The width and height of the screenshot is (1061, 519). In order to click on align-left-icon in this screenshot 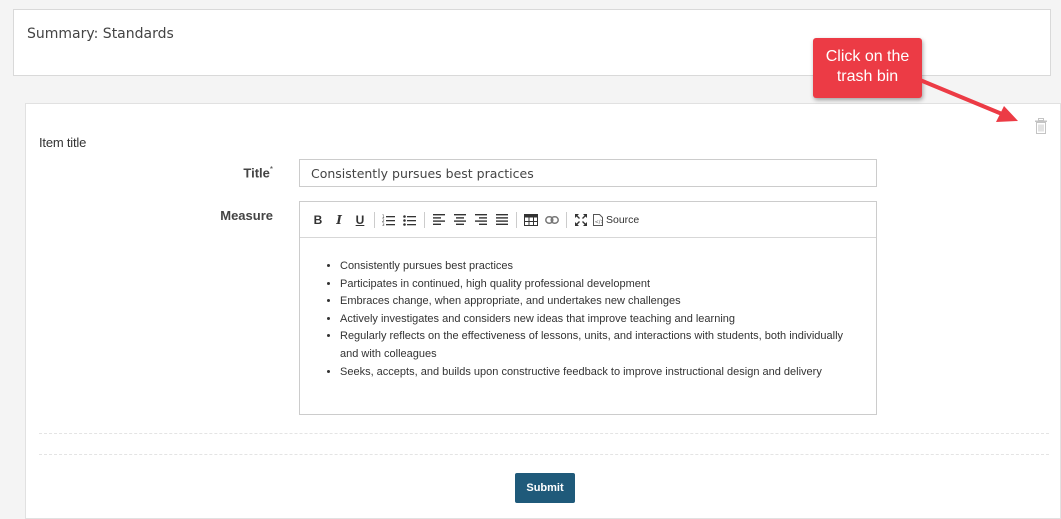, I will do `click(439, 220)`.